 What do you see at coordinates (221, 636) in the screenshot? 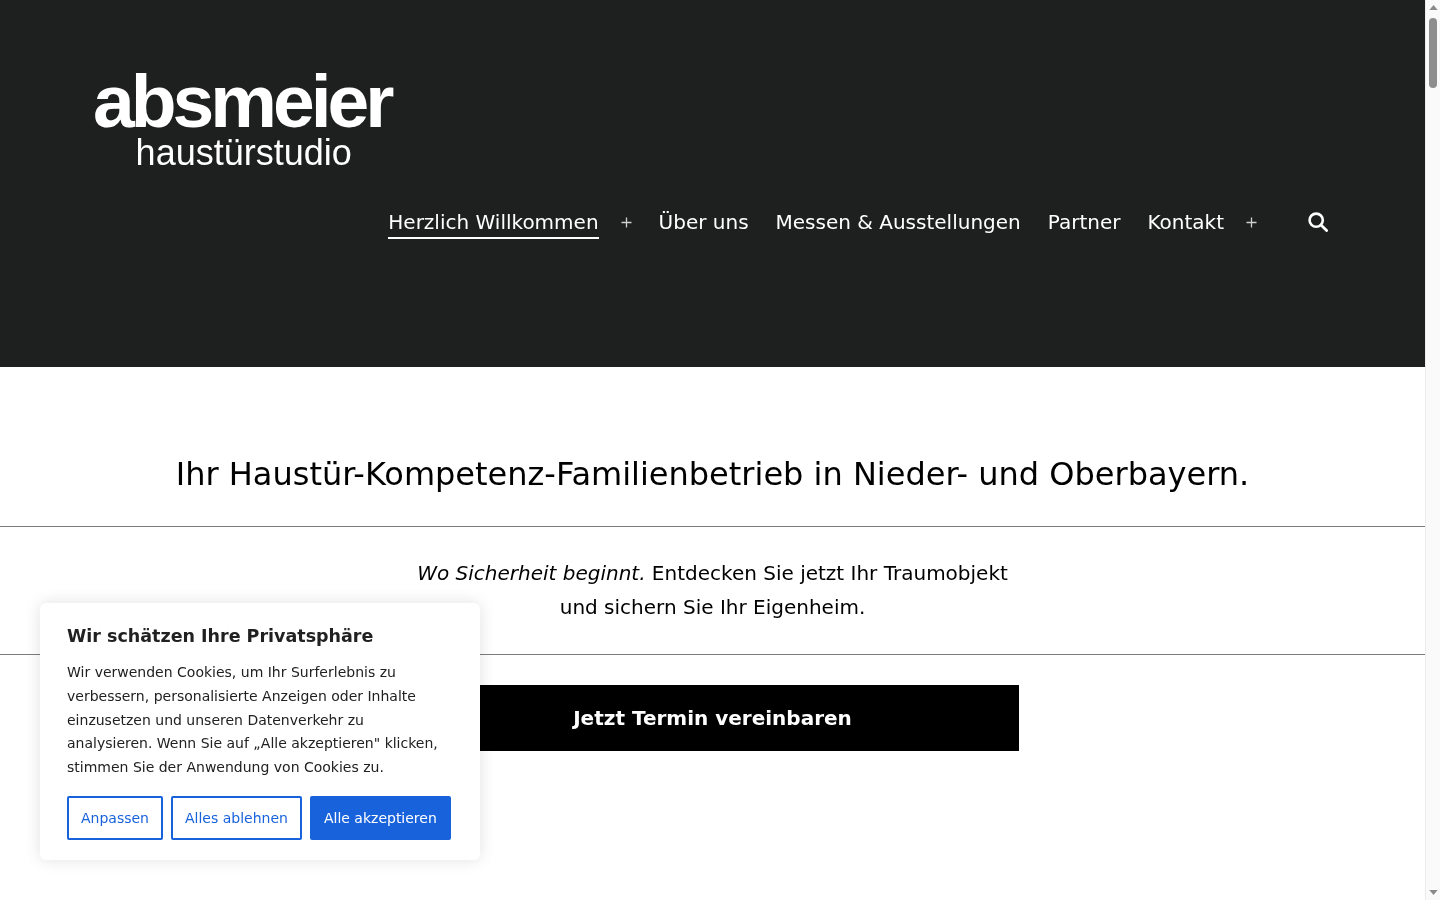
I see `cookie-title: Wir schätzen Ihre Privatsphäre` at bounding box center [221, 636].